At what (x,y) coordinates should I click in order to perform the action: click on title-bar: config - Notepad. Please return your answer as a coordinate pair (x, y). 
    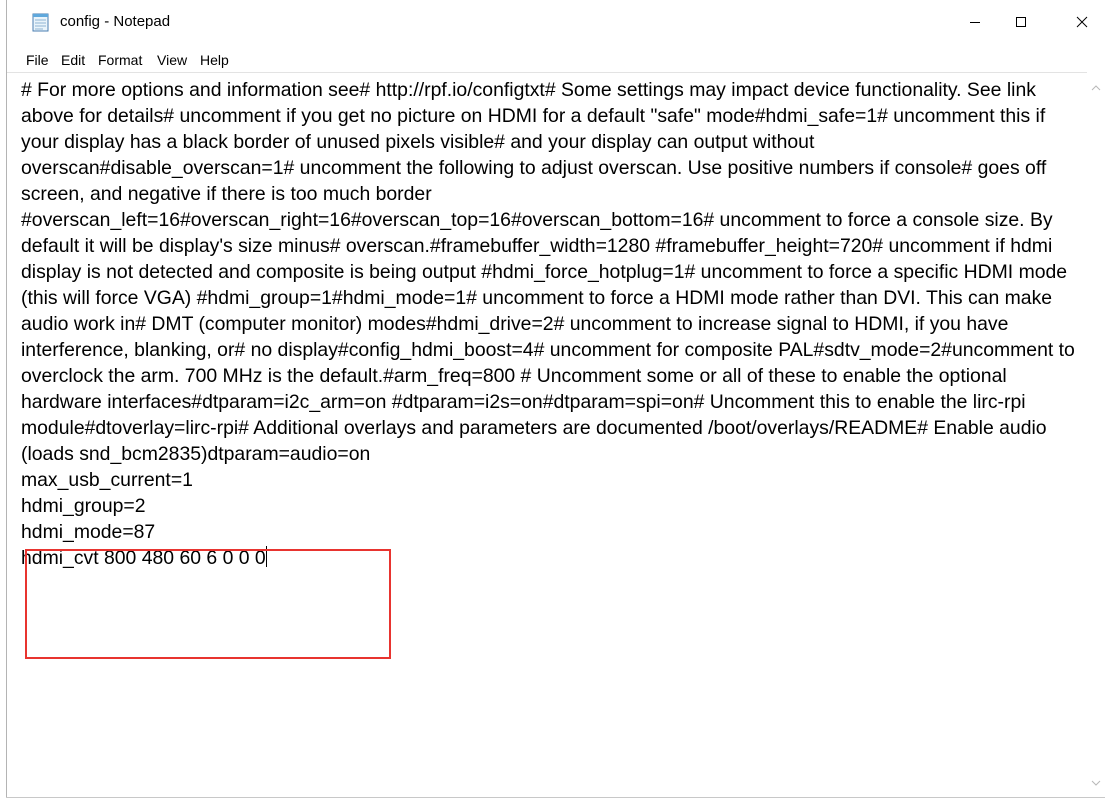
    Looking at the image, I should click on (556, 24).